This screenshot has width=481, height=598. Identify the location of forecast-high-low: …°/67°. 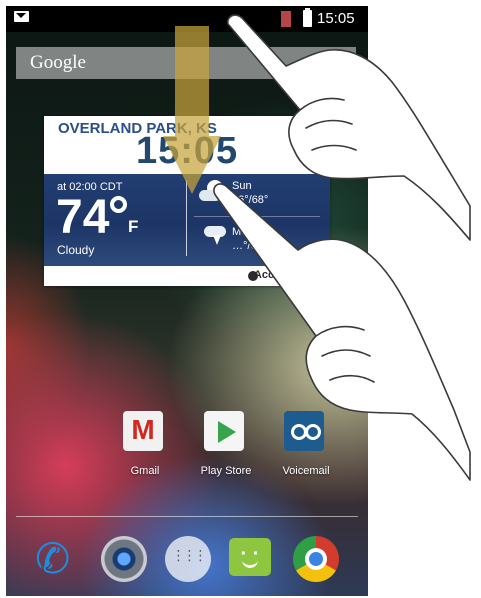
(250, 246).